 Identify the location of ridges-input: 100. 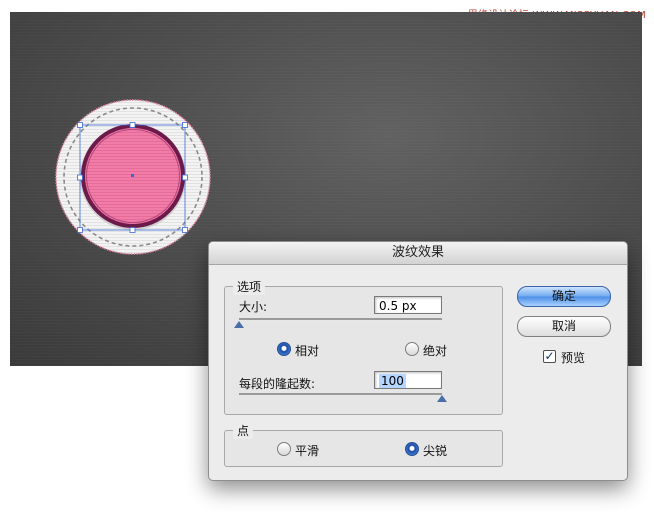
(408, 380).